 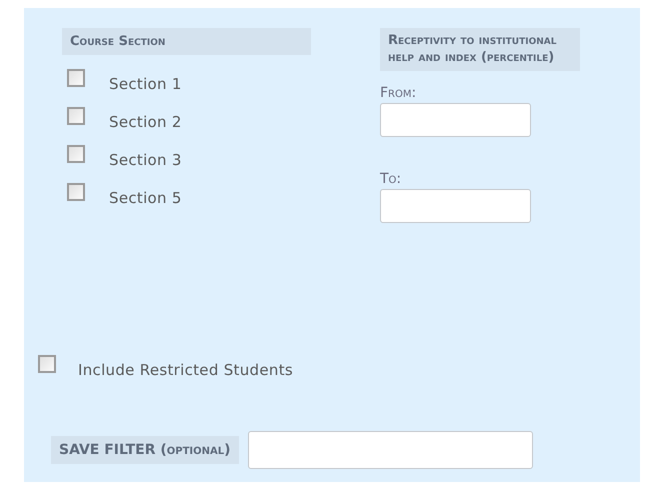 What do you see at coordinates (399, 93) in the screenshot?
I see `field-label: From:` at bounding box center [399, 93].